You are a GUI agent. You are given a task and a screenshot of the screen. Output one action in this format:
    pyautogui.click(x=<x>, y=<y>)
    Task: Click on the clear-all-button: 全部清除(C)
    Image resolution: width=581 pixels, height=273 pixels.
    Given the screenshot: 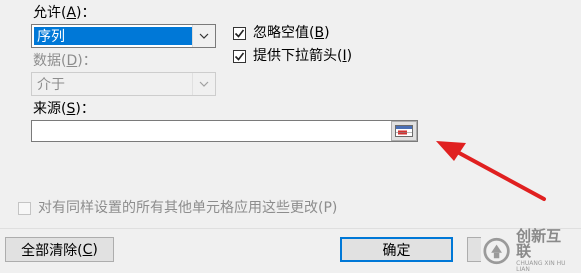 What is the action you would take?
    pyautogui.click(x=59, y=249)
    